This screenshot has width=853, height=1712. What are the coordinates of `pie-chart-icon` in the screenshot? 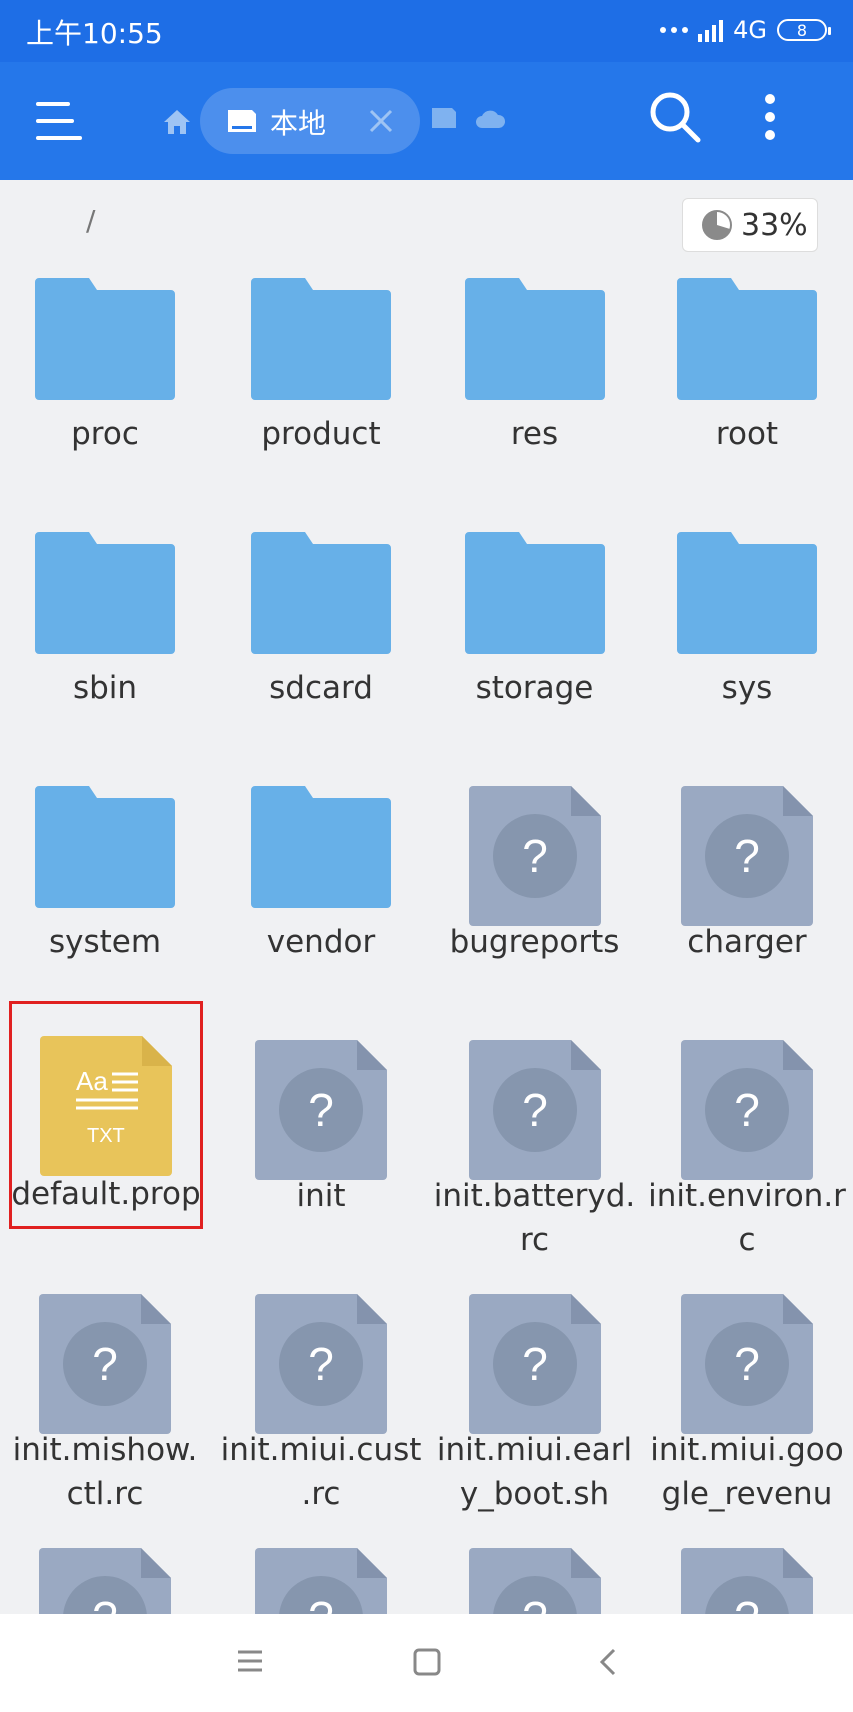 It's located at (717, 225).